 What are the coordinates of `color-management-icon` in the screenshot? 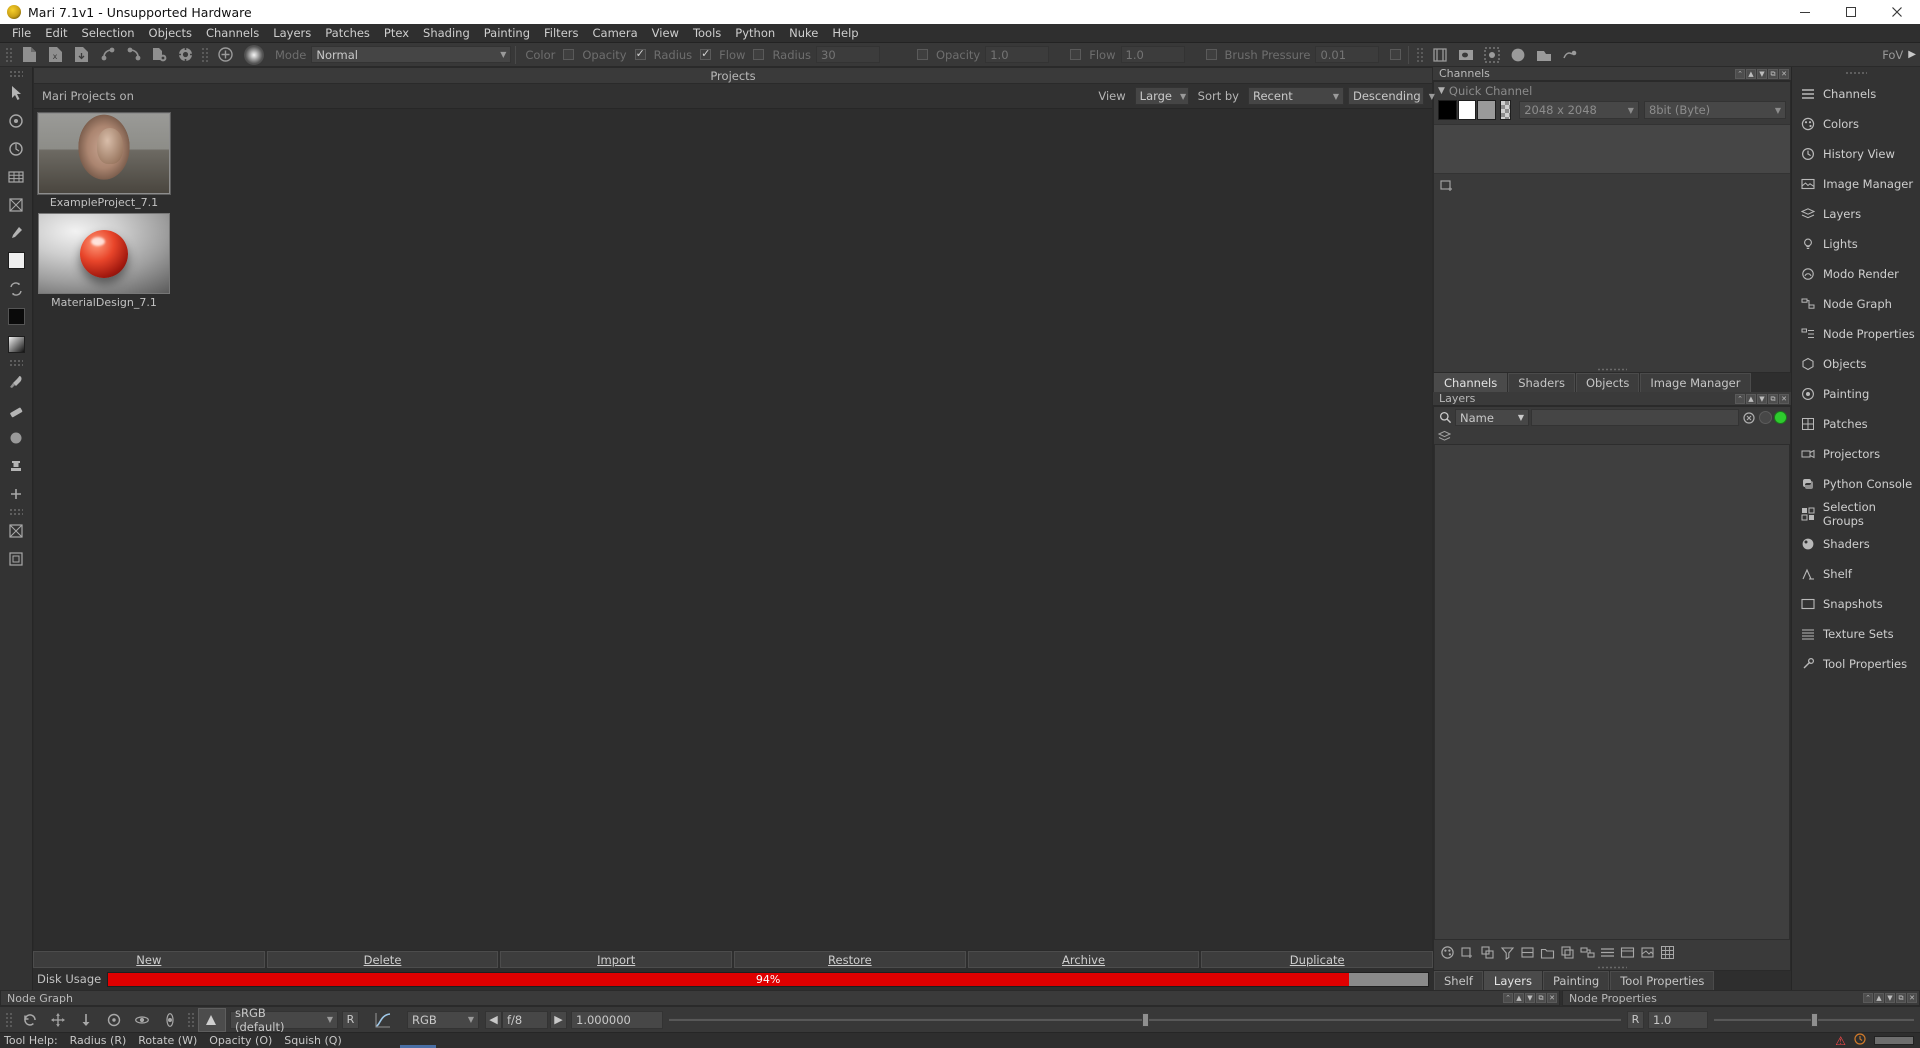 It's located at (212, 1019).